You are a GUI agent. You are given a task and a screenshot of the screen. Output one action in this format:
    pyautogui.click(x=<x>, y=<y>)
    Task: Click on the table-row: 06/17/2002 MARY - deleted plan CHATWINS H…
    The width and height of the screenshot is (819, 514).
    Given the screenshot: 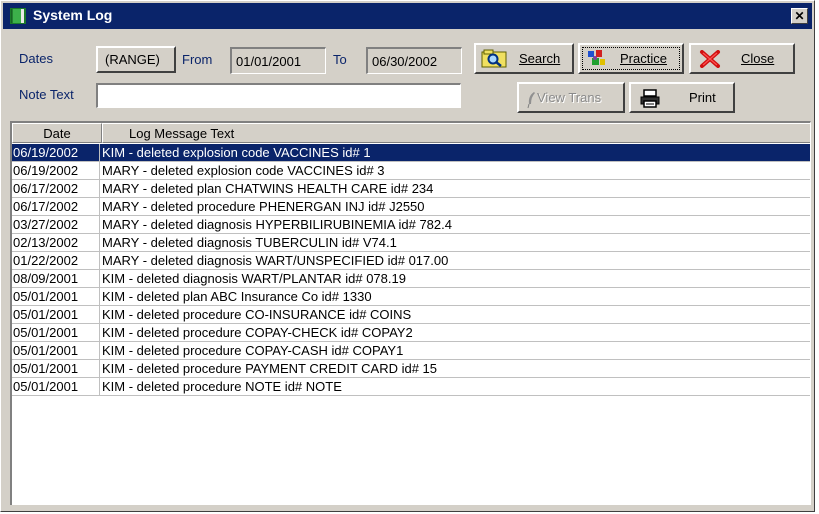 What is the action you would take?
    pyautogui.click(x=411, y=189)
    